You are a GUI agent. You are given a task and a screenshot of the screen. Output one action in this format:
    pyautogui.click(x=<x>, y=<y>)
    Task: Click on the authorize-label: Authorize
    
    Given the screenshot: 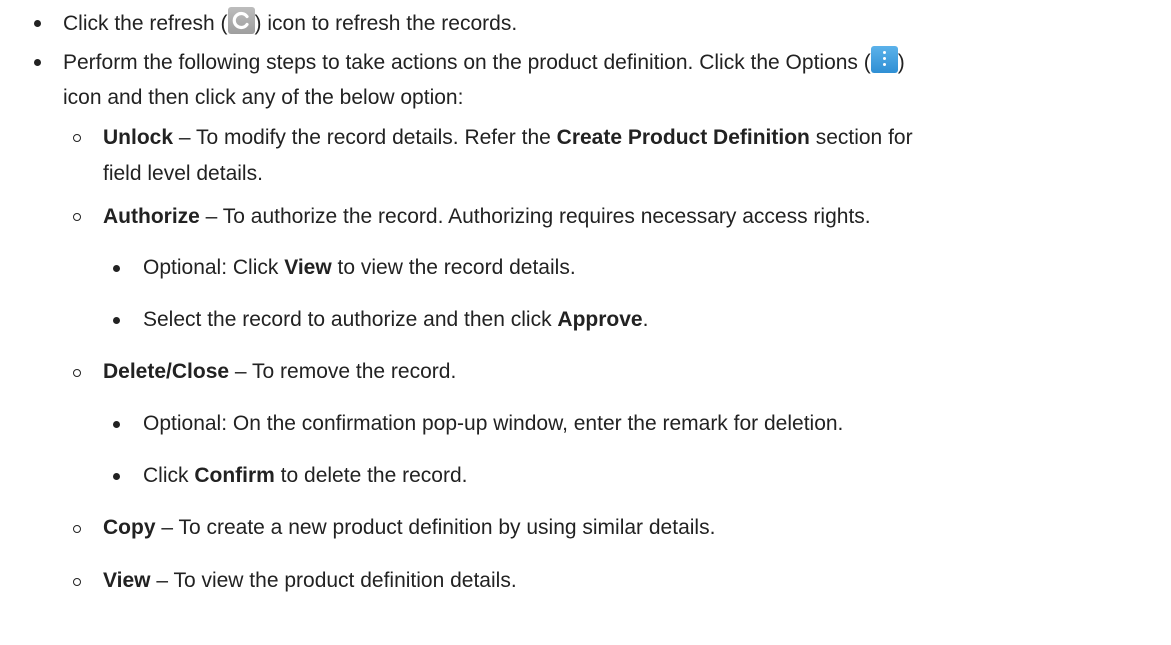 What is the action you would take?
    pyautogui.click(x=151, y=216)
    